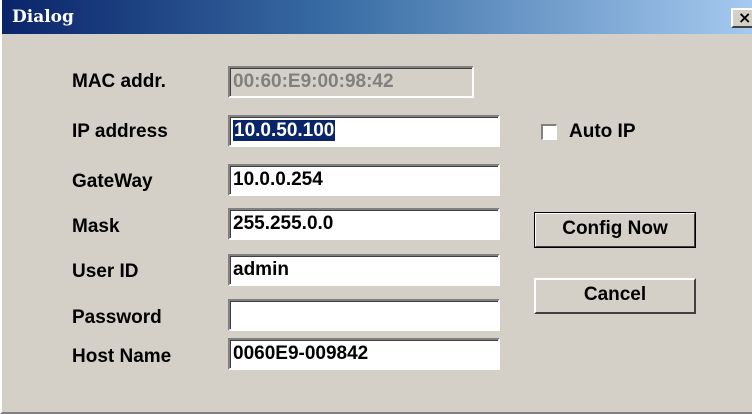  What do you see at coordinates (364, 224) in the screenshot?
I see `mask-field: 255.255.0.0` at bounding box center [364, 224].